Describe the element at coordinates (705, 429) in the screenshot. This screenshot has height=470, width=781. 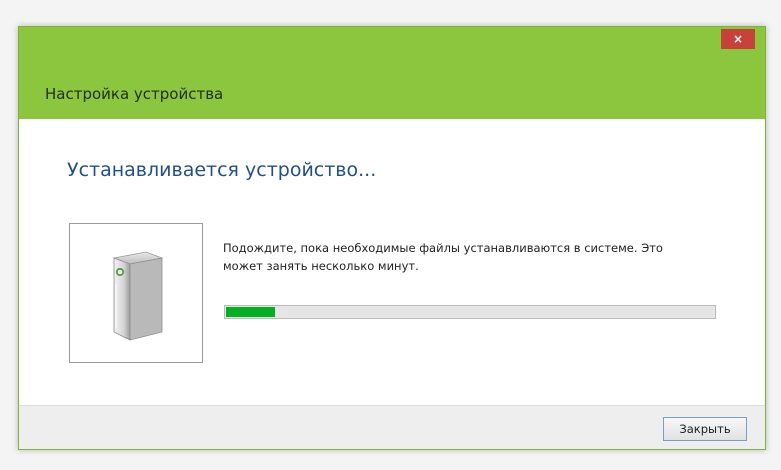
I see `close-button: Закрыть` at that location.